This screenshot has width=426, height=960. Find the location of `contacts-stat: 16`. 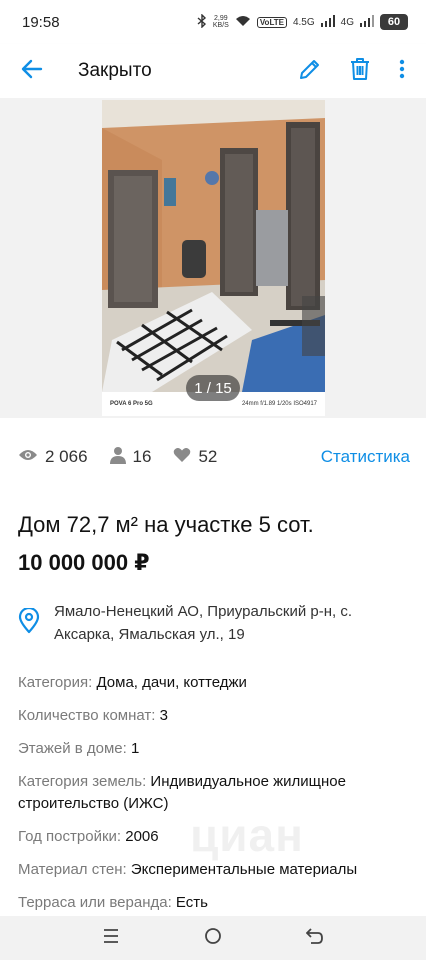

contacts-stat: 16 is located at coordinates (130, 457).